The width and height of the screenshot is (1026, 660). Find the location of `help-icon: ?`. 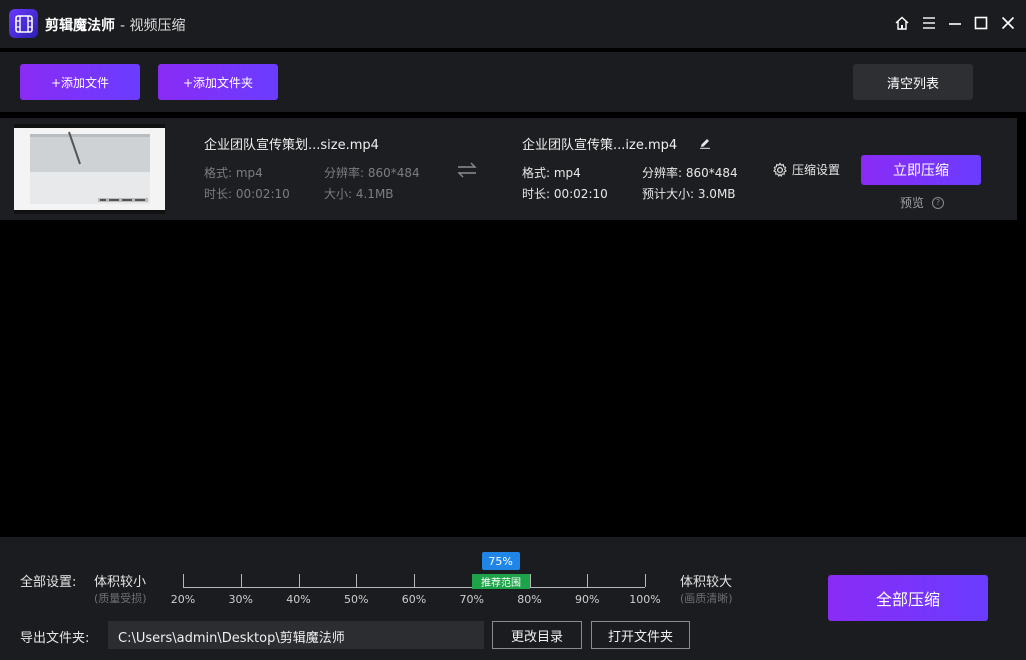

help-icon: ? is located at coordinates (938, 202).